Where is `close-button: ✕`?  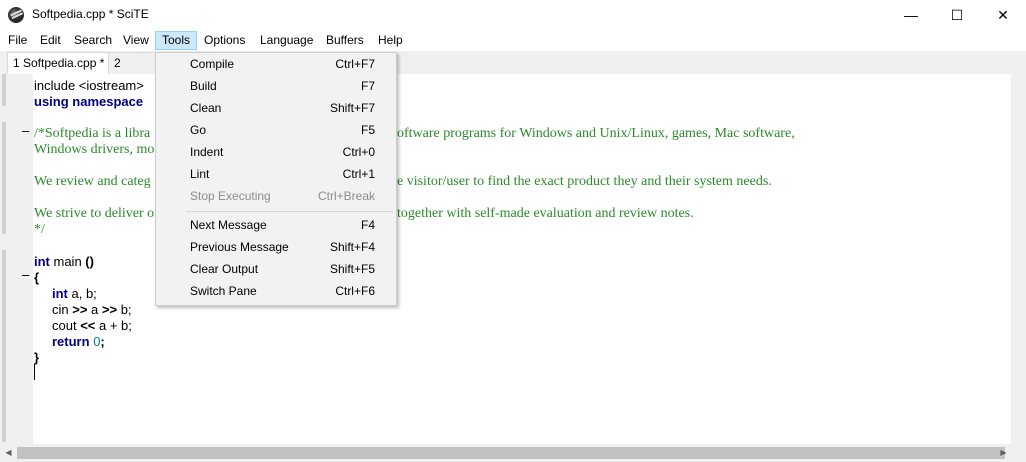
close-button: ✕ is located at coordinates (1003, 15).